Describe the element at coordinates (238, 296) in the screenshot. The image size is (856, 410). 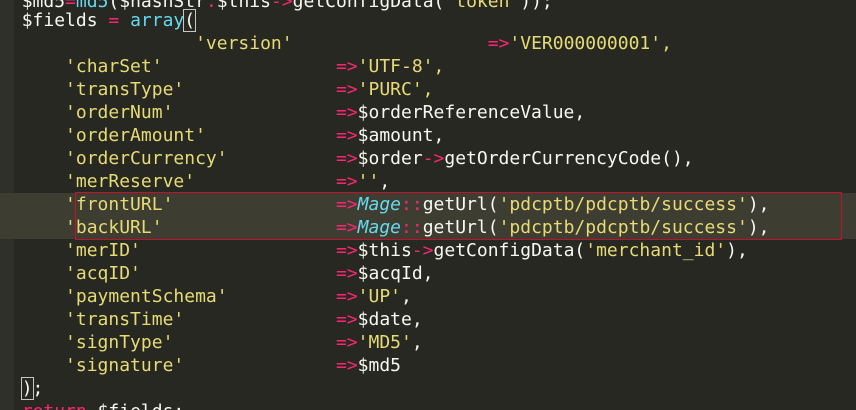
I see `code-line: 'paymentSchema' =>'UP',` at that location.